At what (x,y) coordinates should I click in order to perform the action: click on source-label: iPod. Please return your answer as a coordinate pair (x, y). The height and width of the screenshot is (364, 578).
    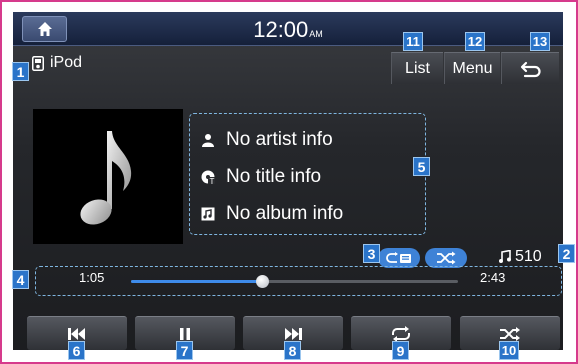
    Looking at the image, I should click on (57, 63).